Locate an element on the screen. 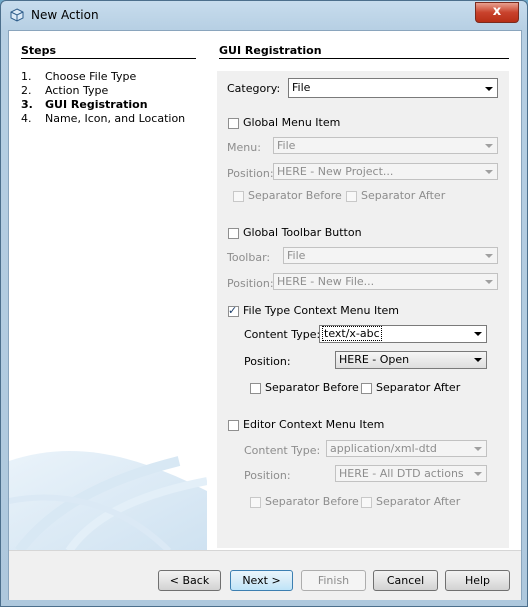 Image resolution: width=528 pixels, height=607 pixels. step-item: 2. Action Type is located at coordinates (64, 90).